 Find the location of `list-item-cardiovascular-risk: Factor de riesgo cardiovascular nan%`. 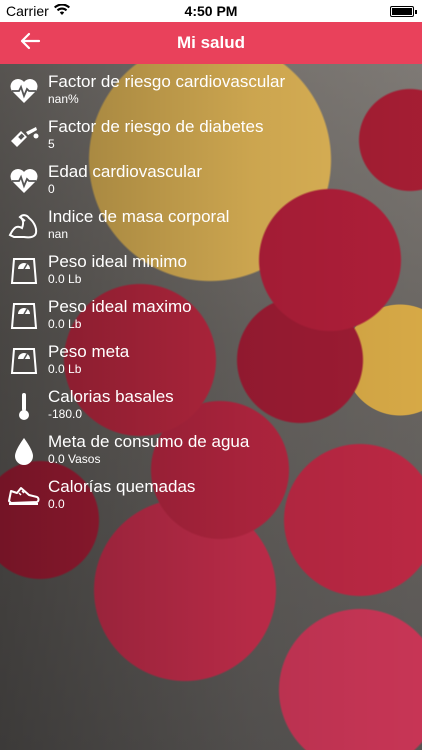

list-item-cardiovascular-risk: Factor de riesgo cardiovascular nan% is located at coordinates (211, 90).